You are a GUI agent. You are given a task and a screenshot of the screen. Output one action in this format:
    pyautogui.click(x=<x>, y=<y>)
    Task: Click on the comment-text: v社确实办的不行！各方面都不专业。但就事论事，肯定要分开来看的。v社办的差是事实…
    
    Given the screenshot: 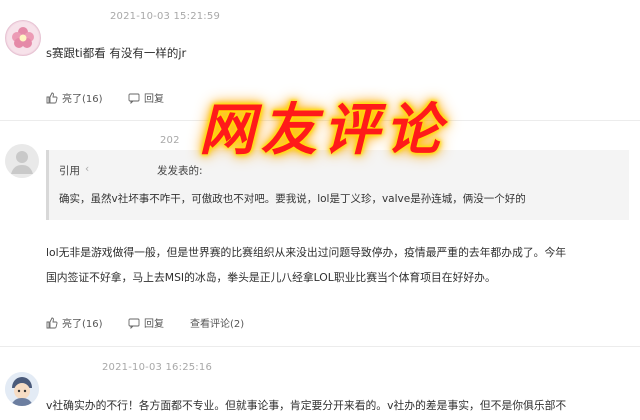 What is the action you would take?
    pyautogui.click(x=306, y=405)
    